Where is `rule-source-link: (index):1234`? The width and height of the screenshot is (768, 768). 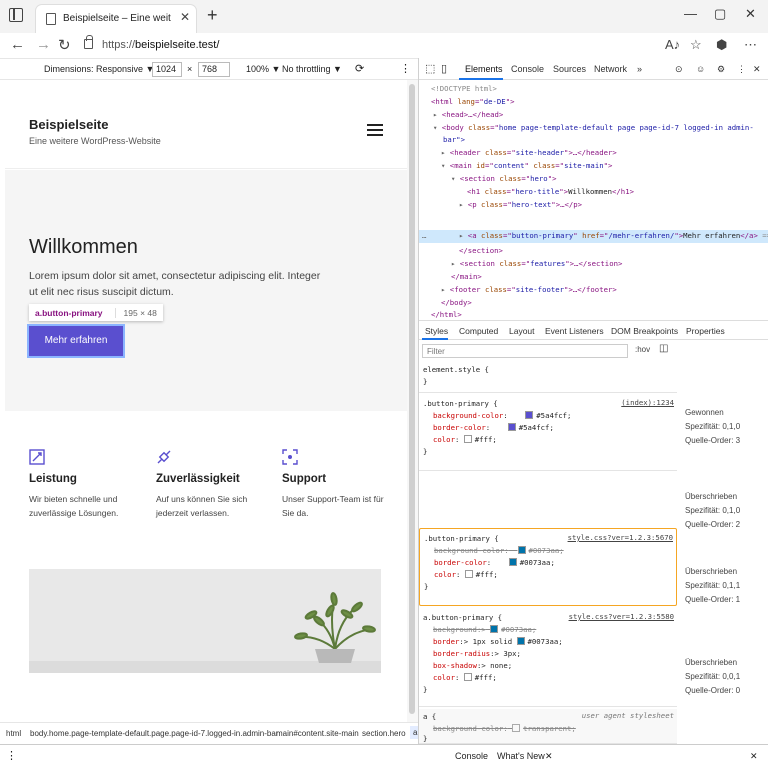 rule-source-link: (index):1234 is located at coordinates (647, 402).